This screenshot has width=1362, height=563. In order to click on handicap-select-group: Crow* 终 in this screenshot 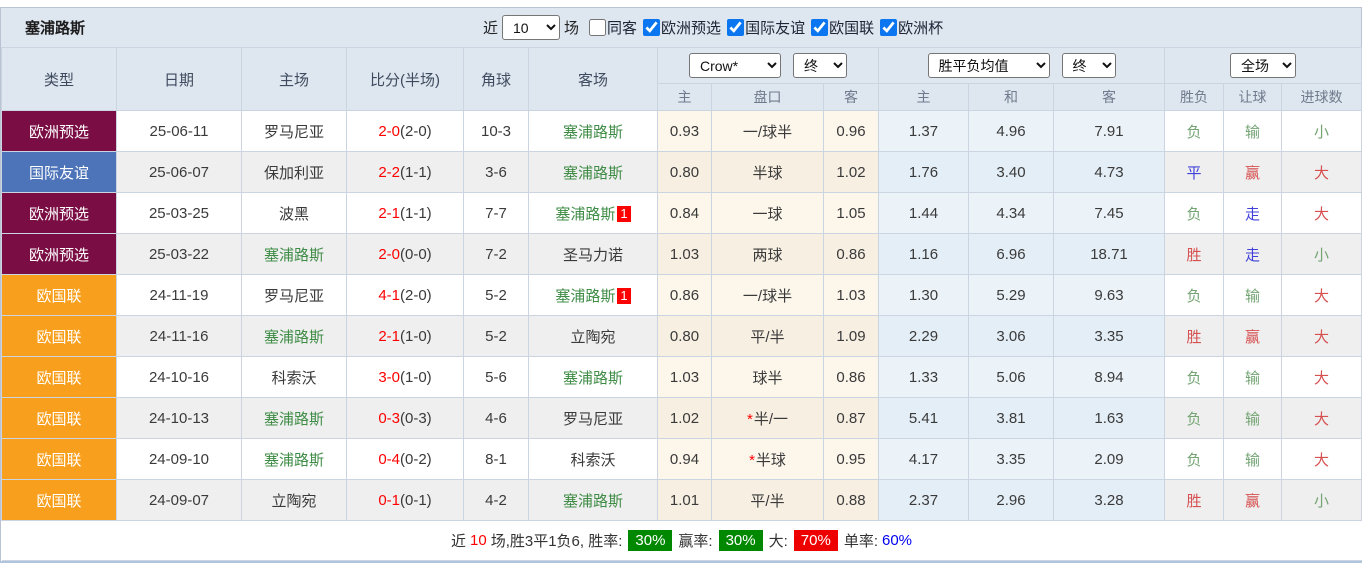, I will do `click(768, 65)`.